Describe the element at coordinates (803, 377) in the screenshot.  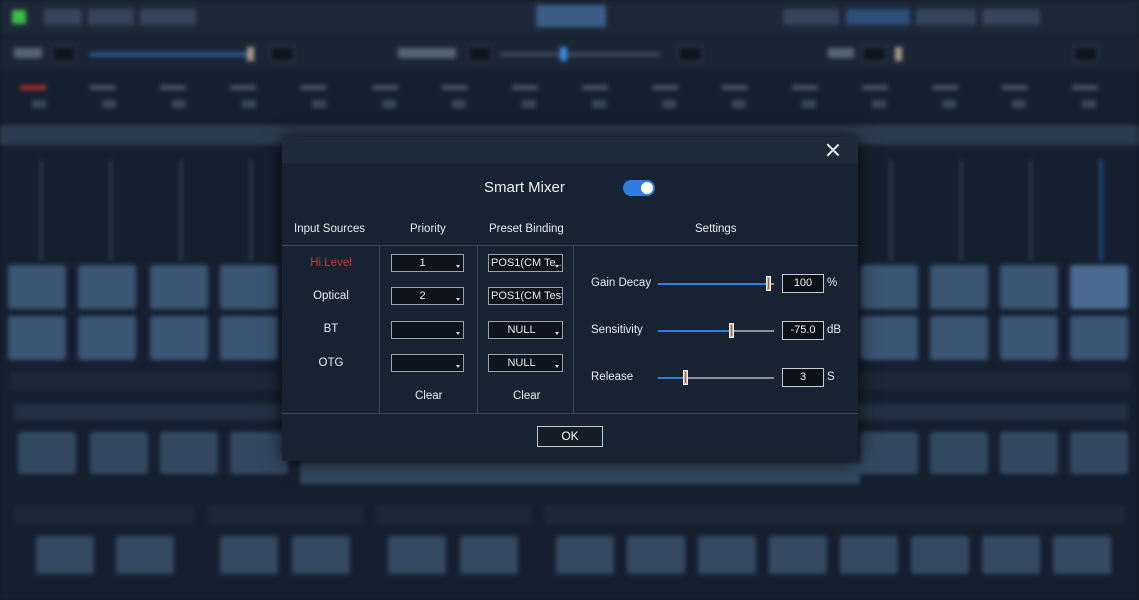
I see `release-input: 3` at that location.